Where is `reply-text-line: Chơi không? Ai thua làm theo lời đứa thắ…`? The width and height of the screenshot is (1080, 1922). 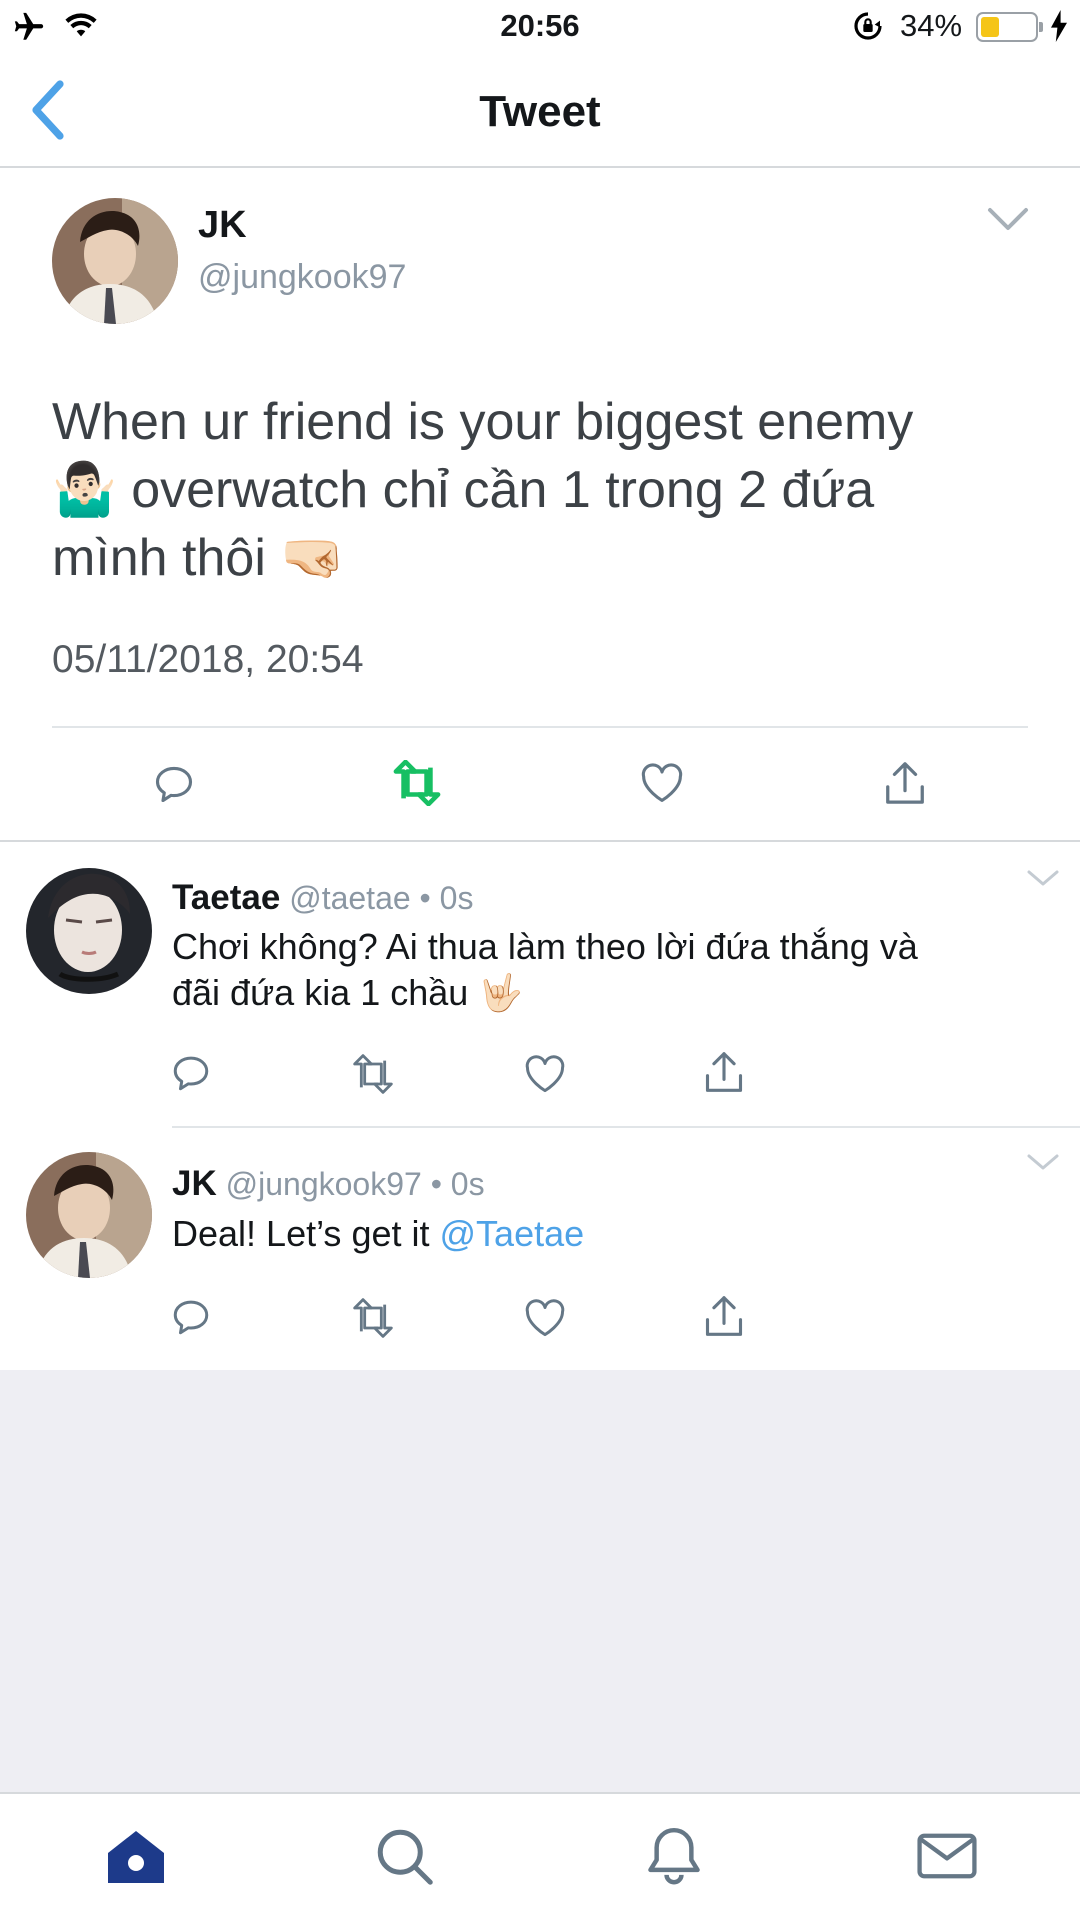
reply-text-line: Chơi không? Ai thua làm theo lời đứa thắ… is located at coordinates (545, 946).